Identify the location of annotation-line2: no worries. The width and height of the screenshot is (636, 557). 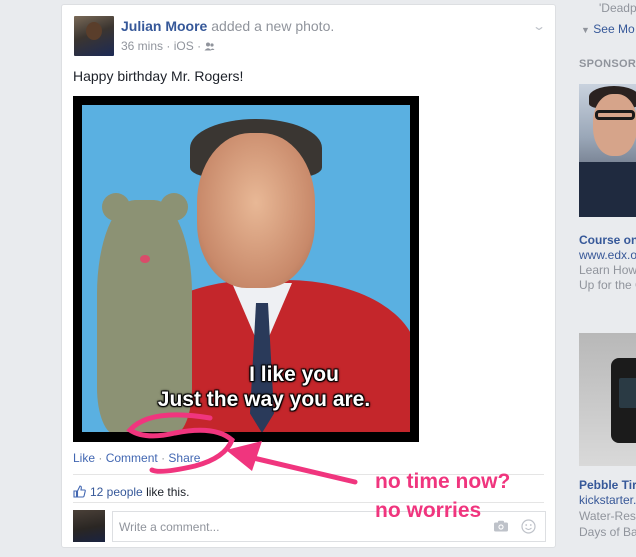
(428, 510).